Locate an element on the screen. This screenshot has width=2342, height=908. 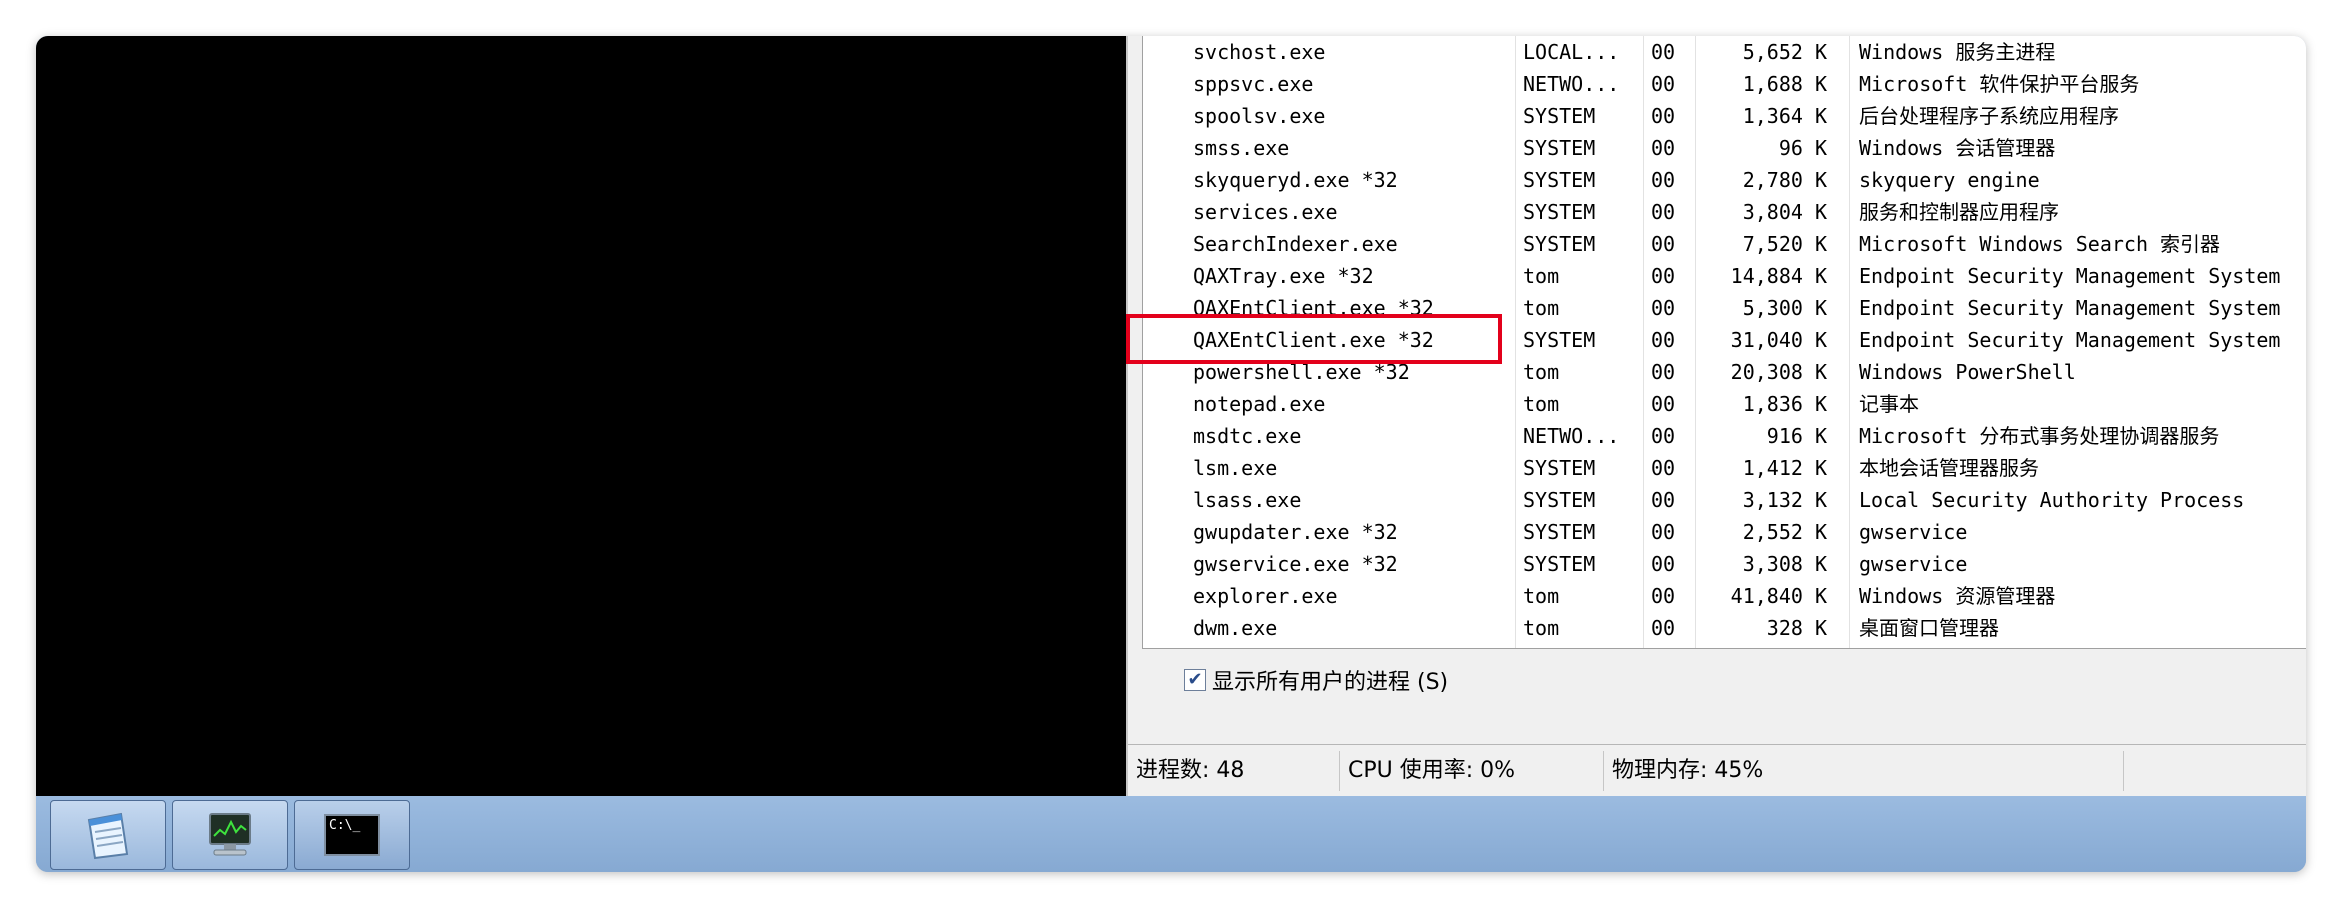
taskbar-notepad-button is located at coordinates (108, 835).